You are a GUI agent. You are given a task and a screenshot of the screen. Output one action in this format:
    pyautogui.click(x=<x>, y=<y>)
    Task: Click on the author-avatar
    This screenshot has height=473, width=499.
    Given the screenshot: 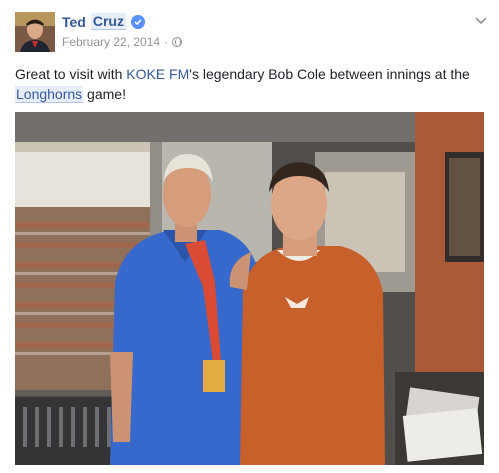 What is the action you would take?
    pyautogui.click(x=35, y=32)
    